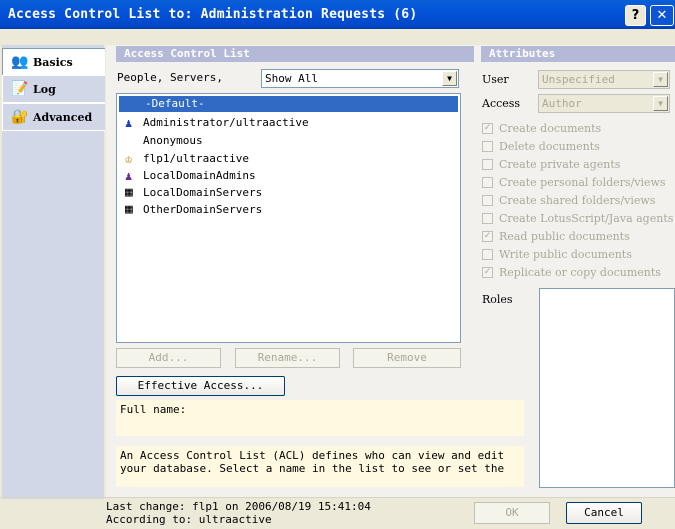 The width and height of the screenshot is (675, 529). I want to click on list-item-anonymous: Anonymous, so click(288, 141).